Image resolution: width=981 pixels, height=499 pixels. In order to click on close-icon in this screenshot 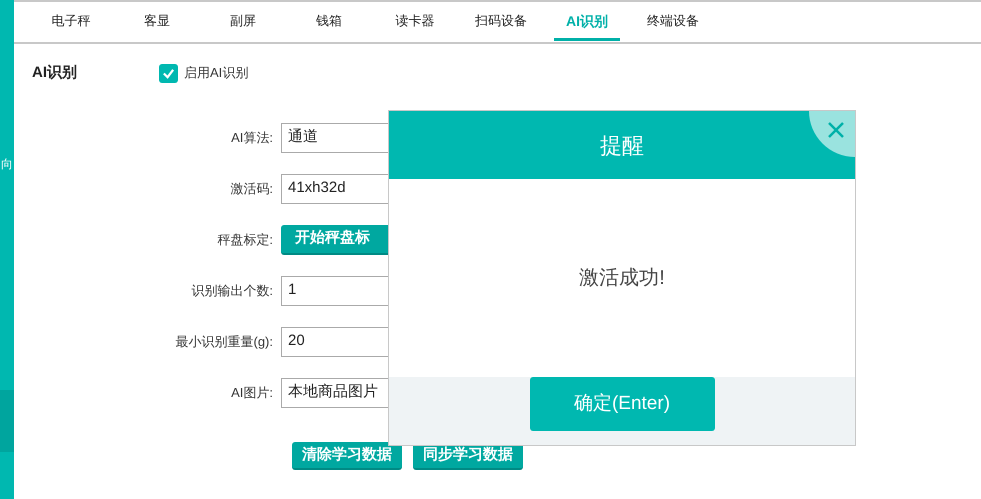, I will do `click(836, 130)`.